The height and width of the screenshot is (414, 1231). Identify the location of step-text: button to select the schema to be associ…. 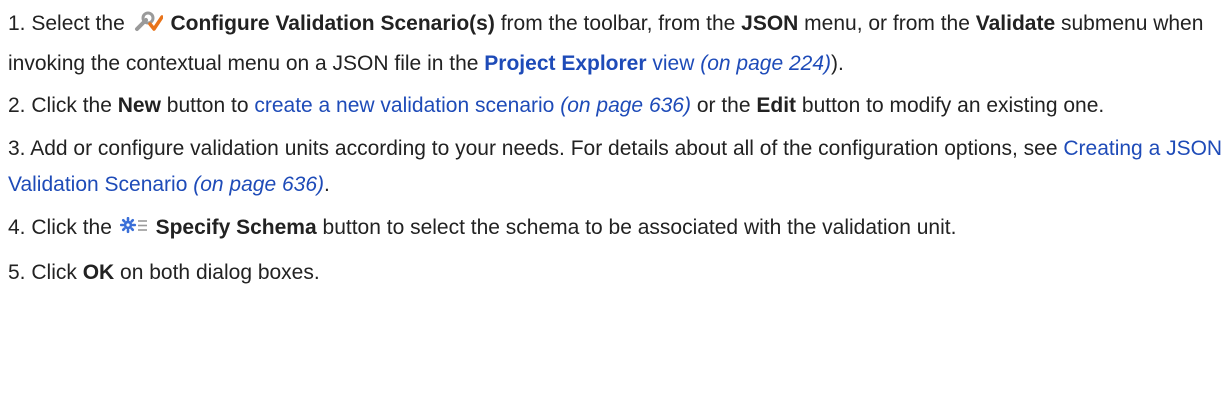
(639, 227).